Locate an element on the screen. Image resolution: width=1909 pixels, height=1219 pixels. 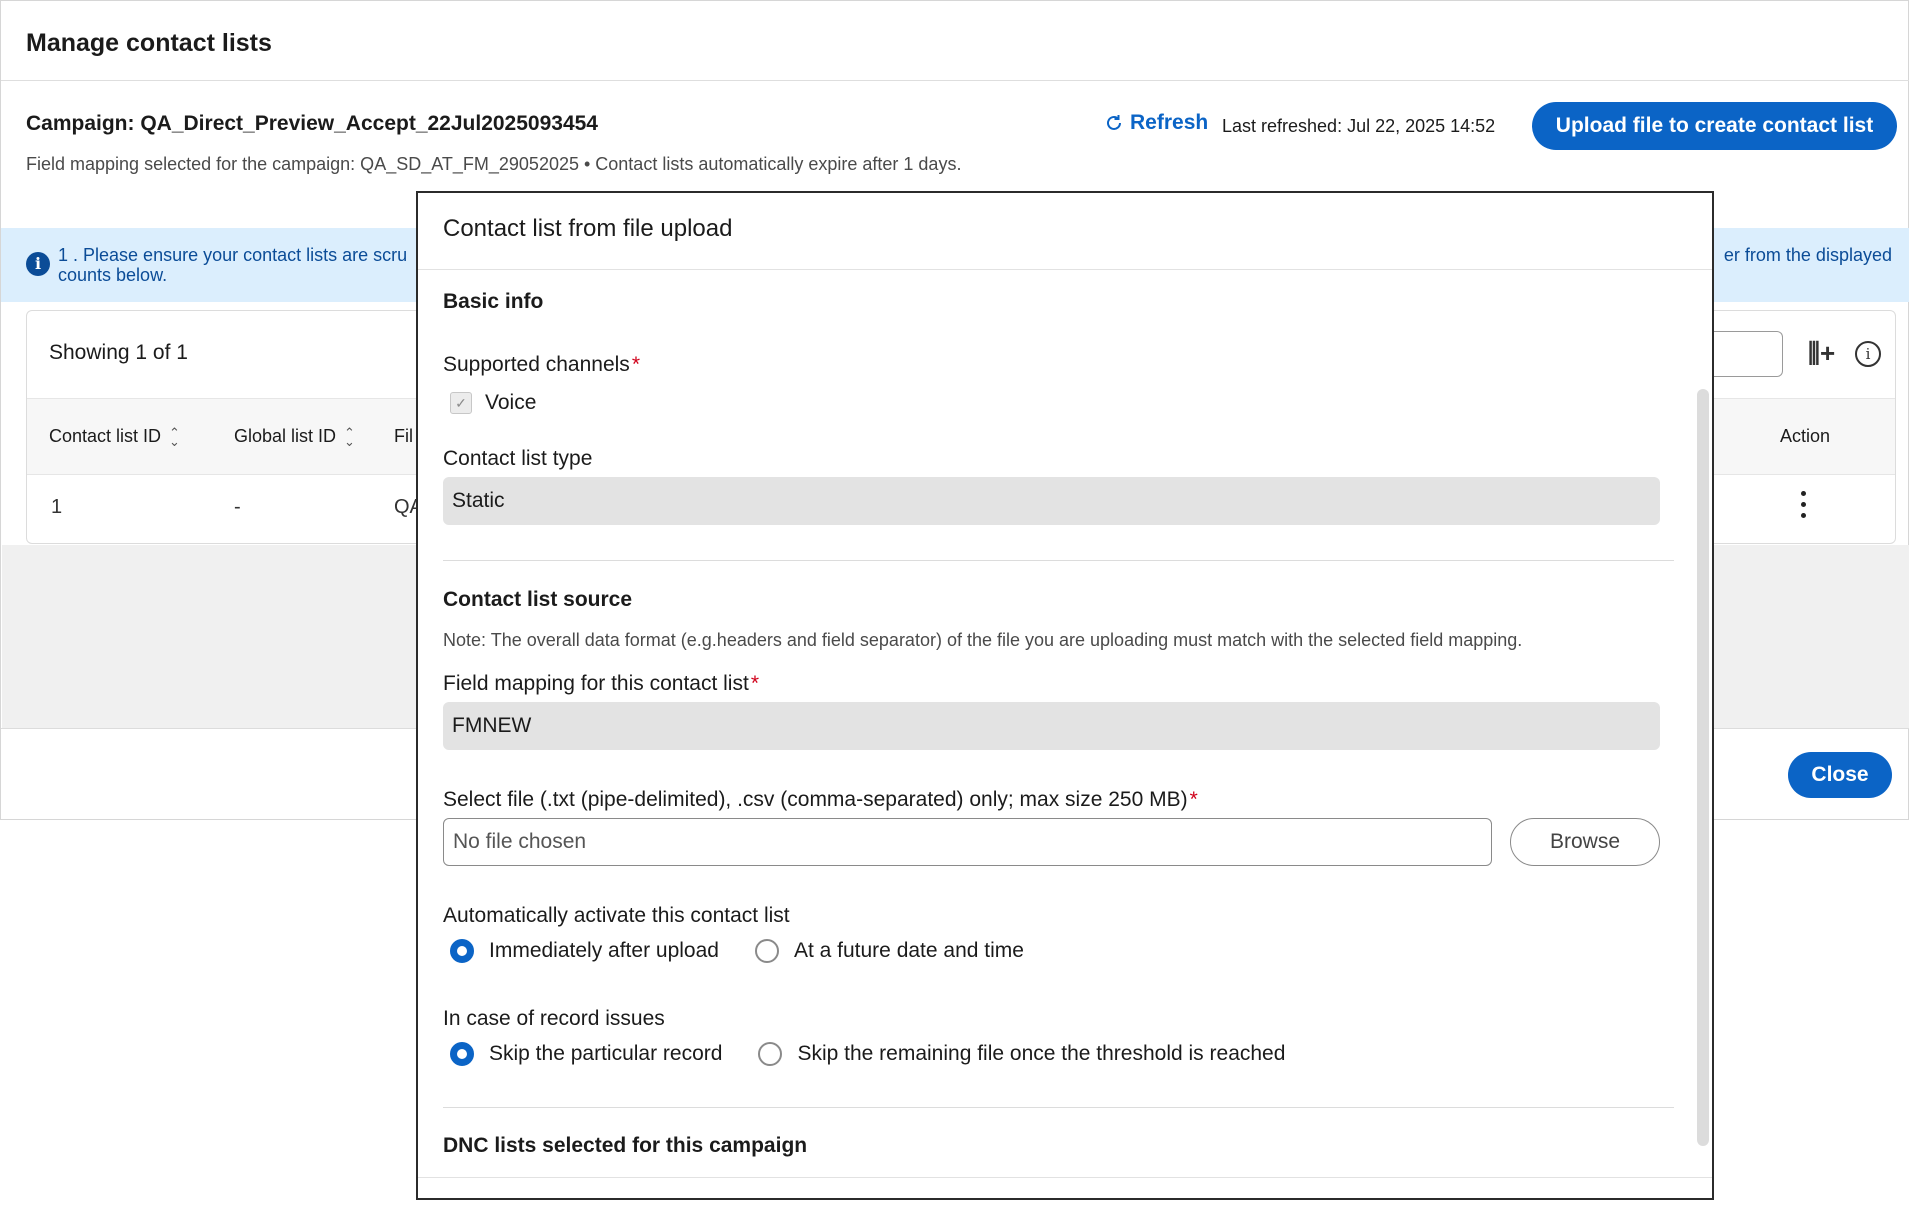
contact-list-source-heading: Contact list source is located at coordinates (538, 599).